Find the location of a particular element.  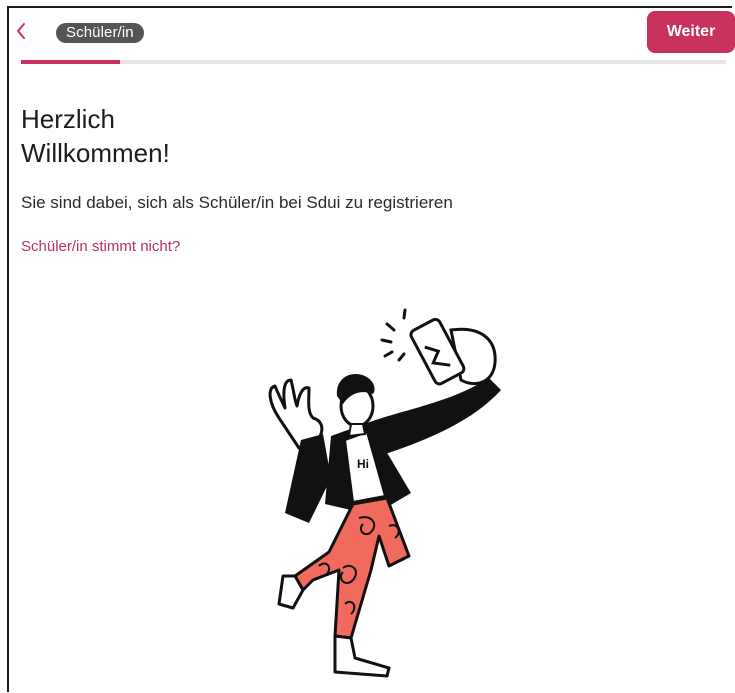

shirt-text: Hi is located at coordinates (363, 464).